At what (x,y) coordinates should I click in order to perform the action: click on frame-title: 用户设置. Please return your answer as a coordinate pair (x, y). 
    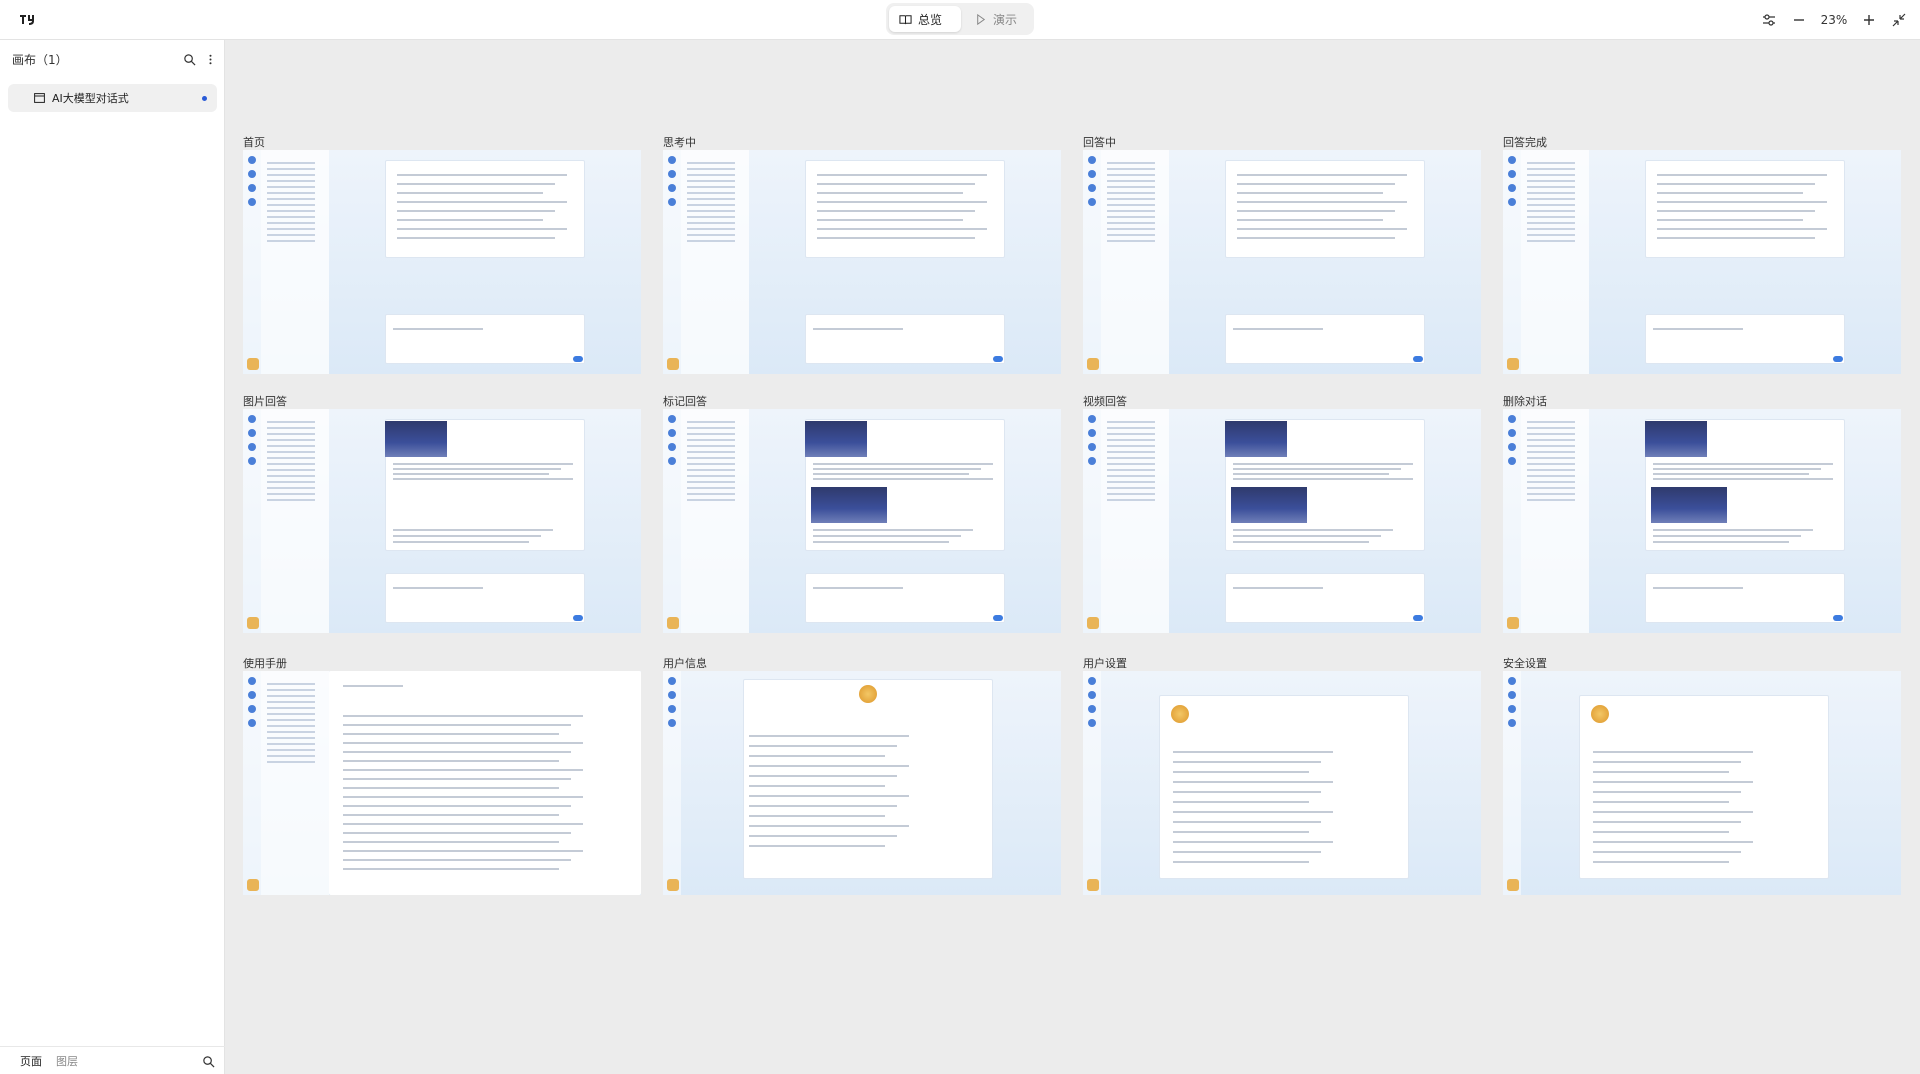
    Looking at the image, I should click on (1105, 663).